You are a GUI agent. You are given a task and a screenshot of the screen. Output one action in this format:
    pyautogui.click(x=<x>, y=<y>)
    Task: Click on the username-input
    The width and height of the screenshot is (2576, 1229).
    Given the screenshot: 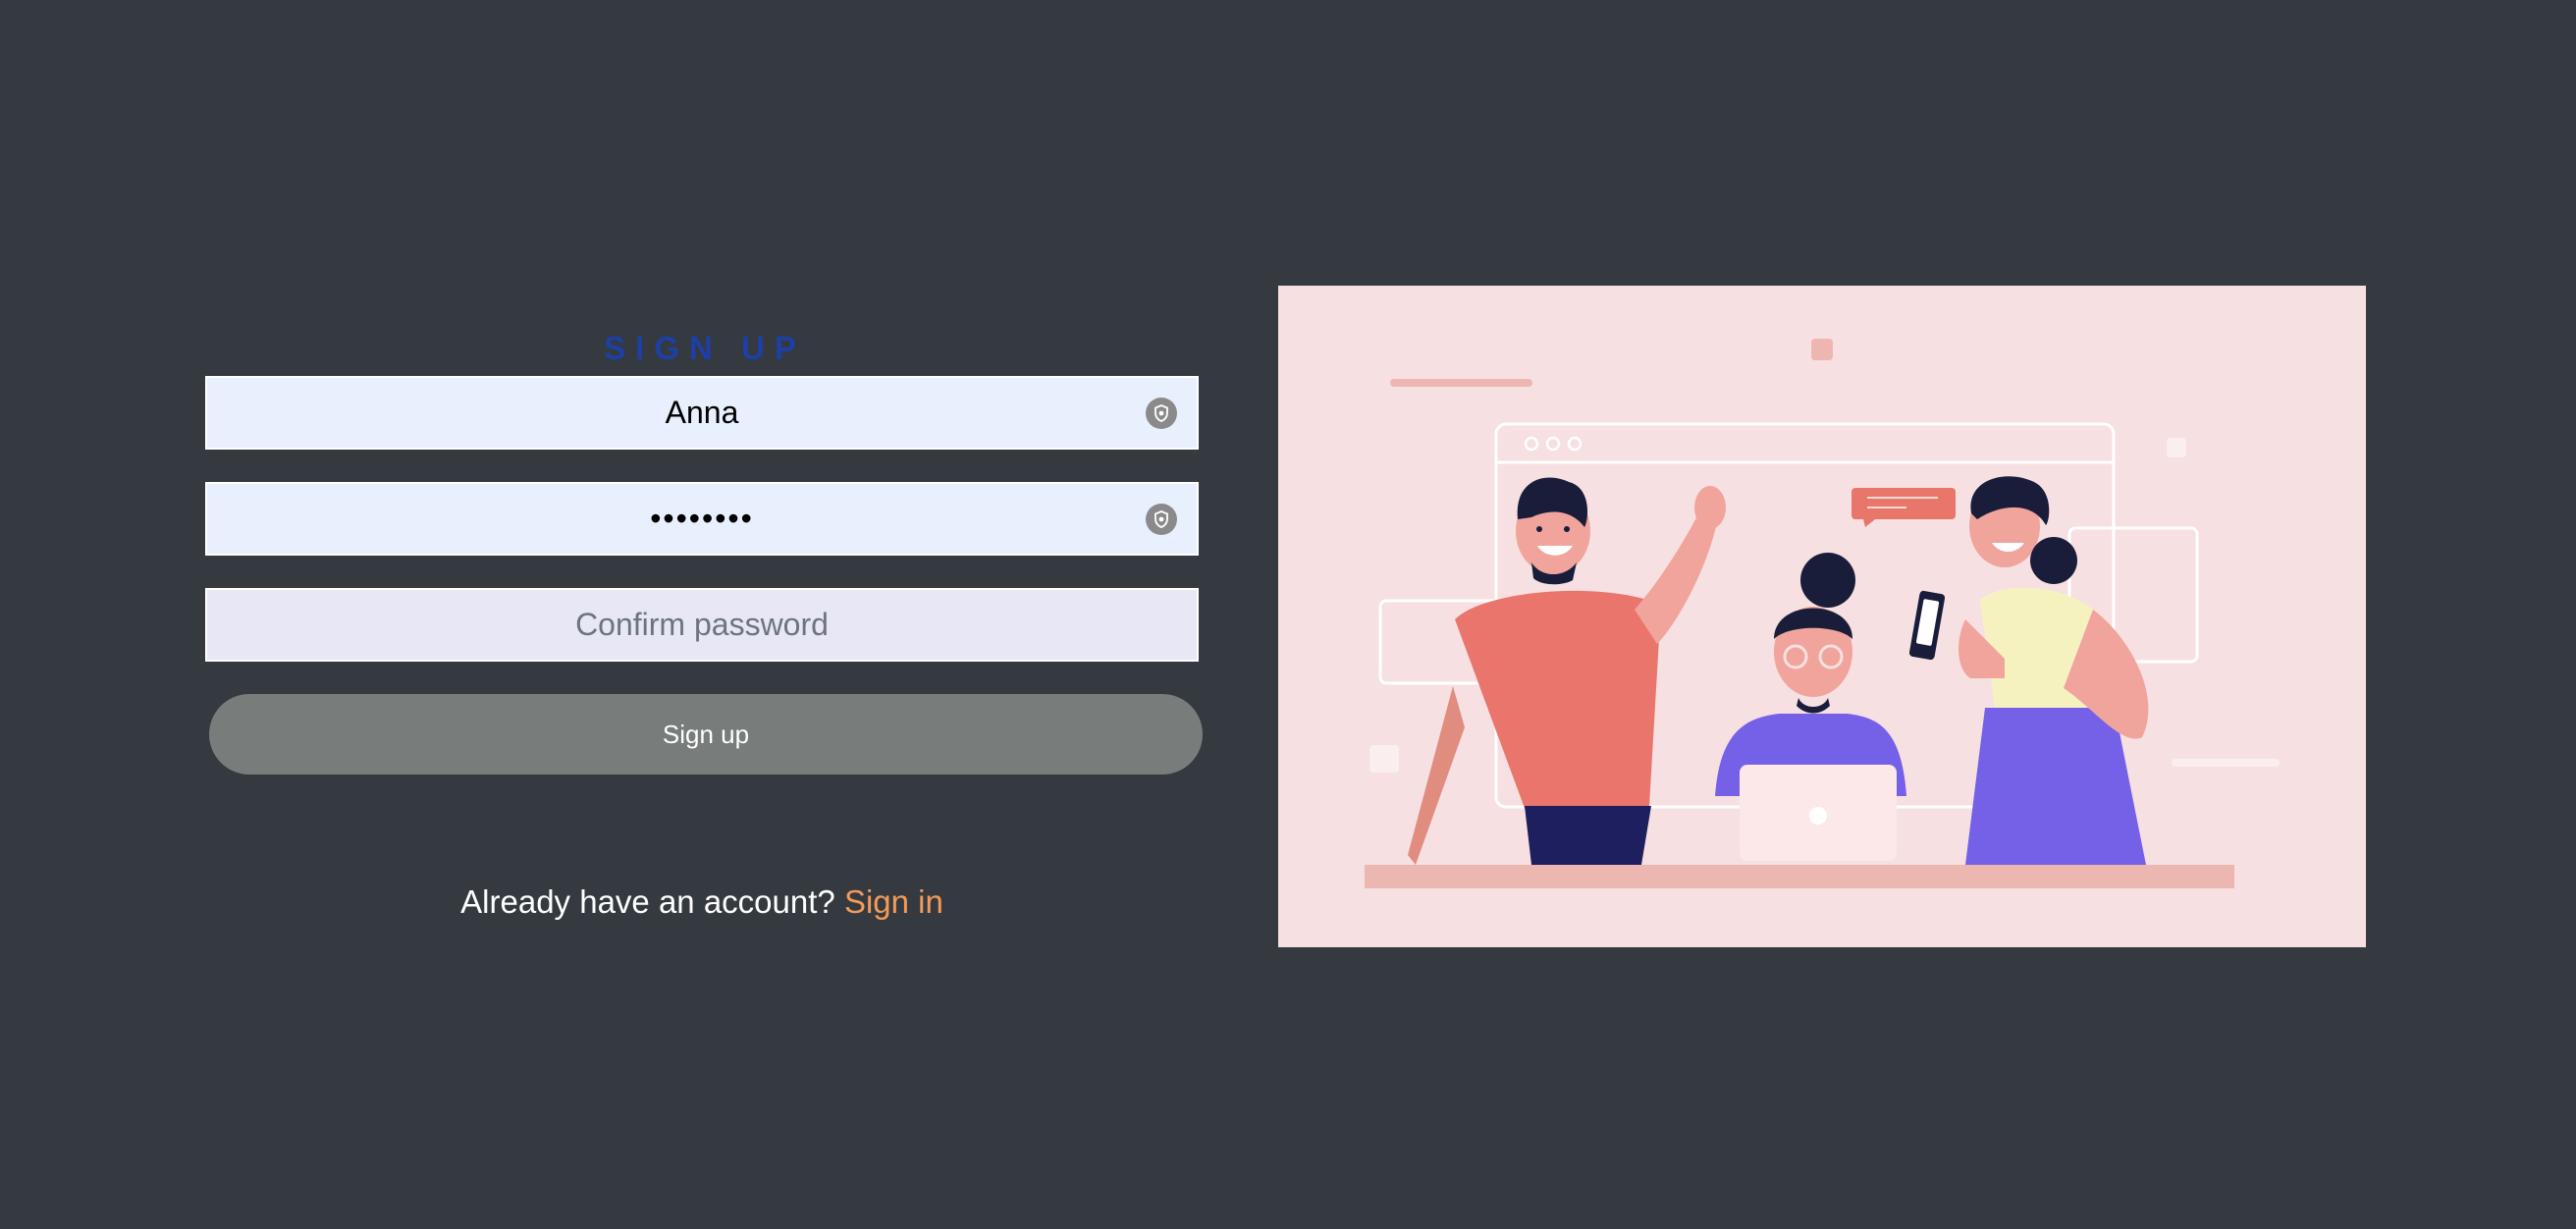 What is the action you would take?
    pyautogui.click(x=702, y=413)
    